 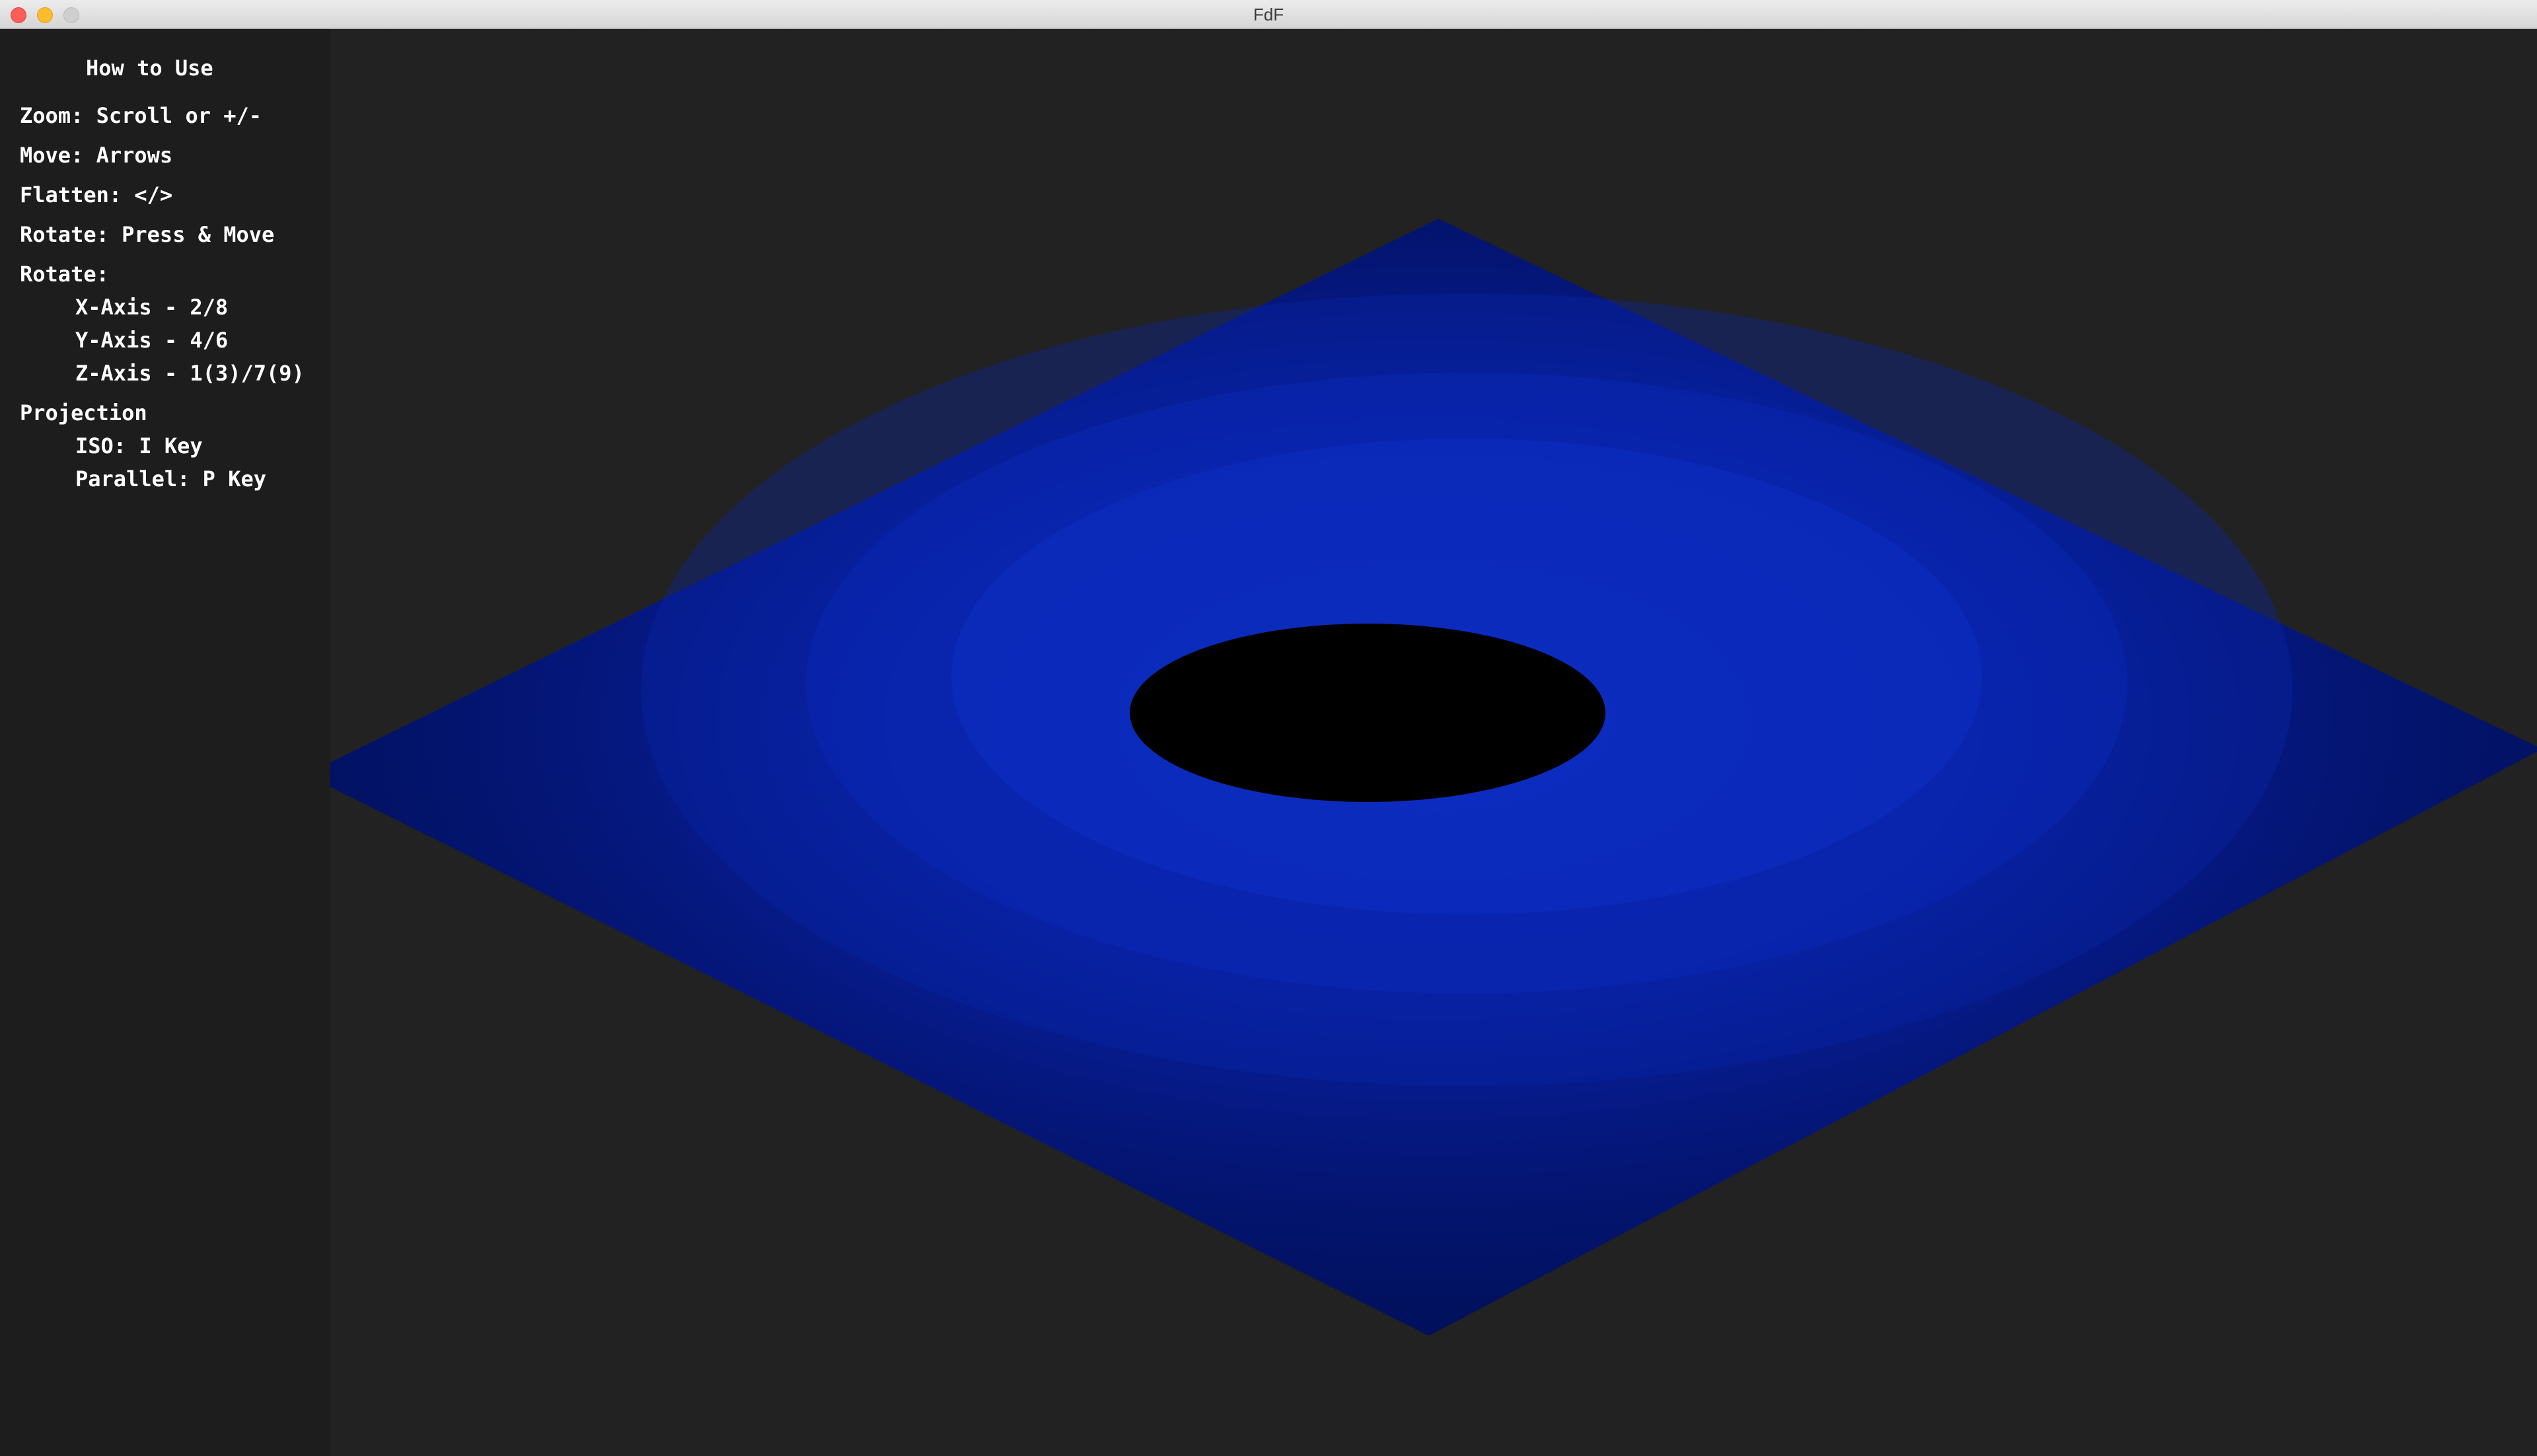 I want to click on help-flatten: Flatten: </>, so click(x=96, y=194).